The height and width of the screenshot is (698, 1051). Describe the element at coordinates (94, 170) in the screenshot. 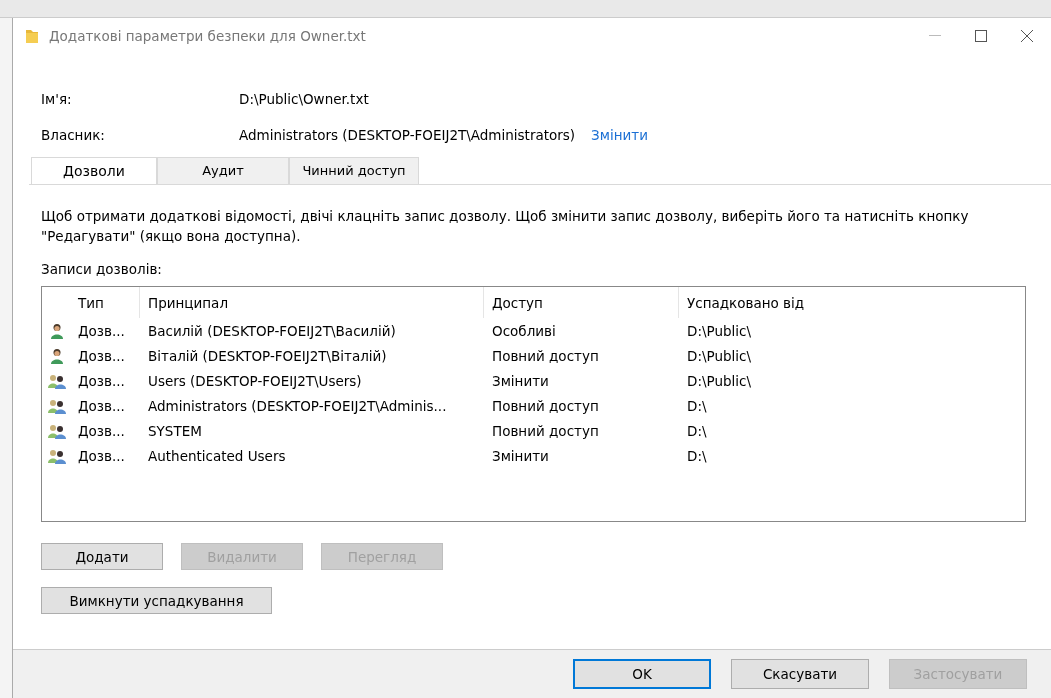

I see `tab: Дозволи` at that location.